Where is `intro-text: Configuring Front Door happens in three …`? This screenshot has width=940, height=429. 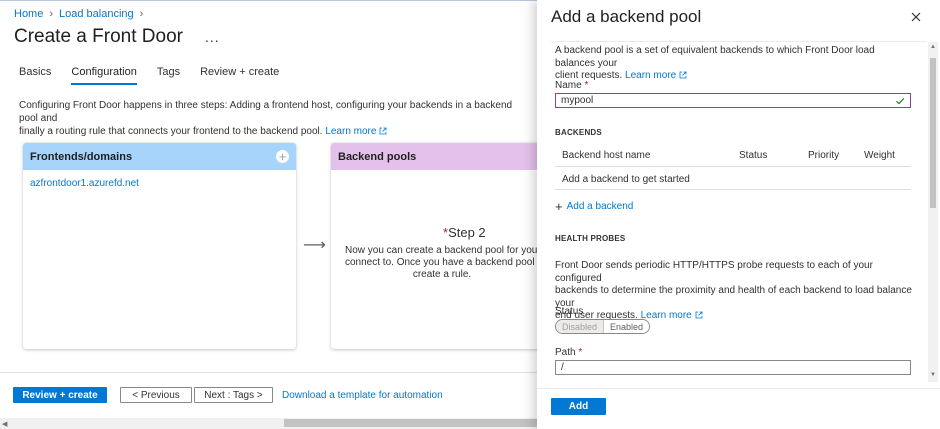
intro-text: Configuring Front Door happens in three … is located at coordinates (269, 118).